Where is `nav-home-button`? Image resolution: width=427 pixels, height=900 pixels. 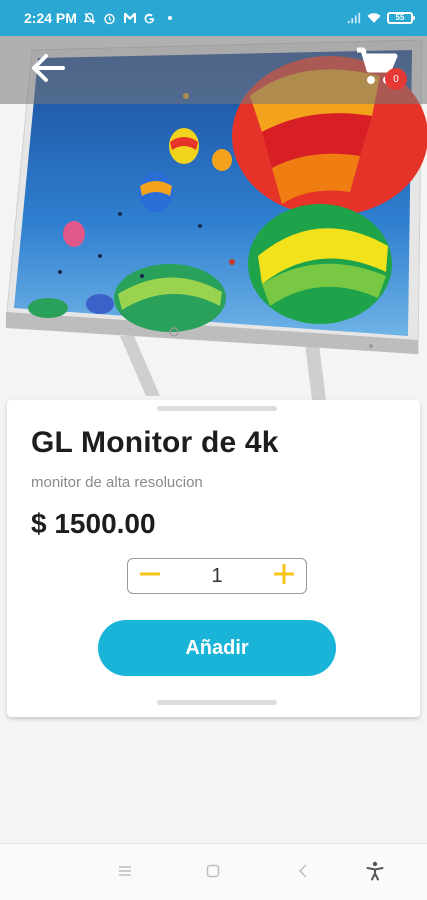
nav-home-button is located at coordinates (213, 873).